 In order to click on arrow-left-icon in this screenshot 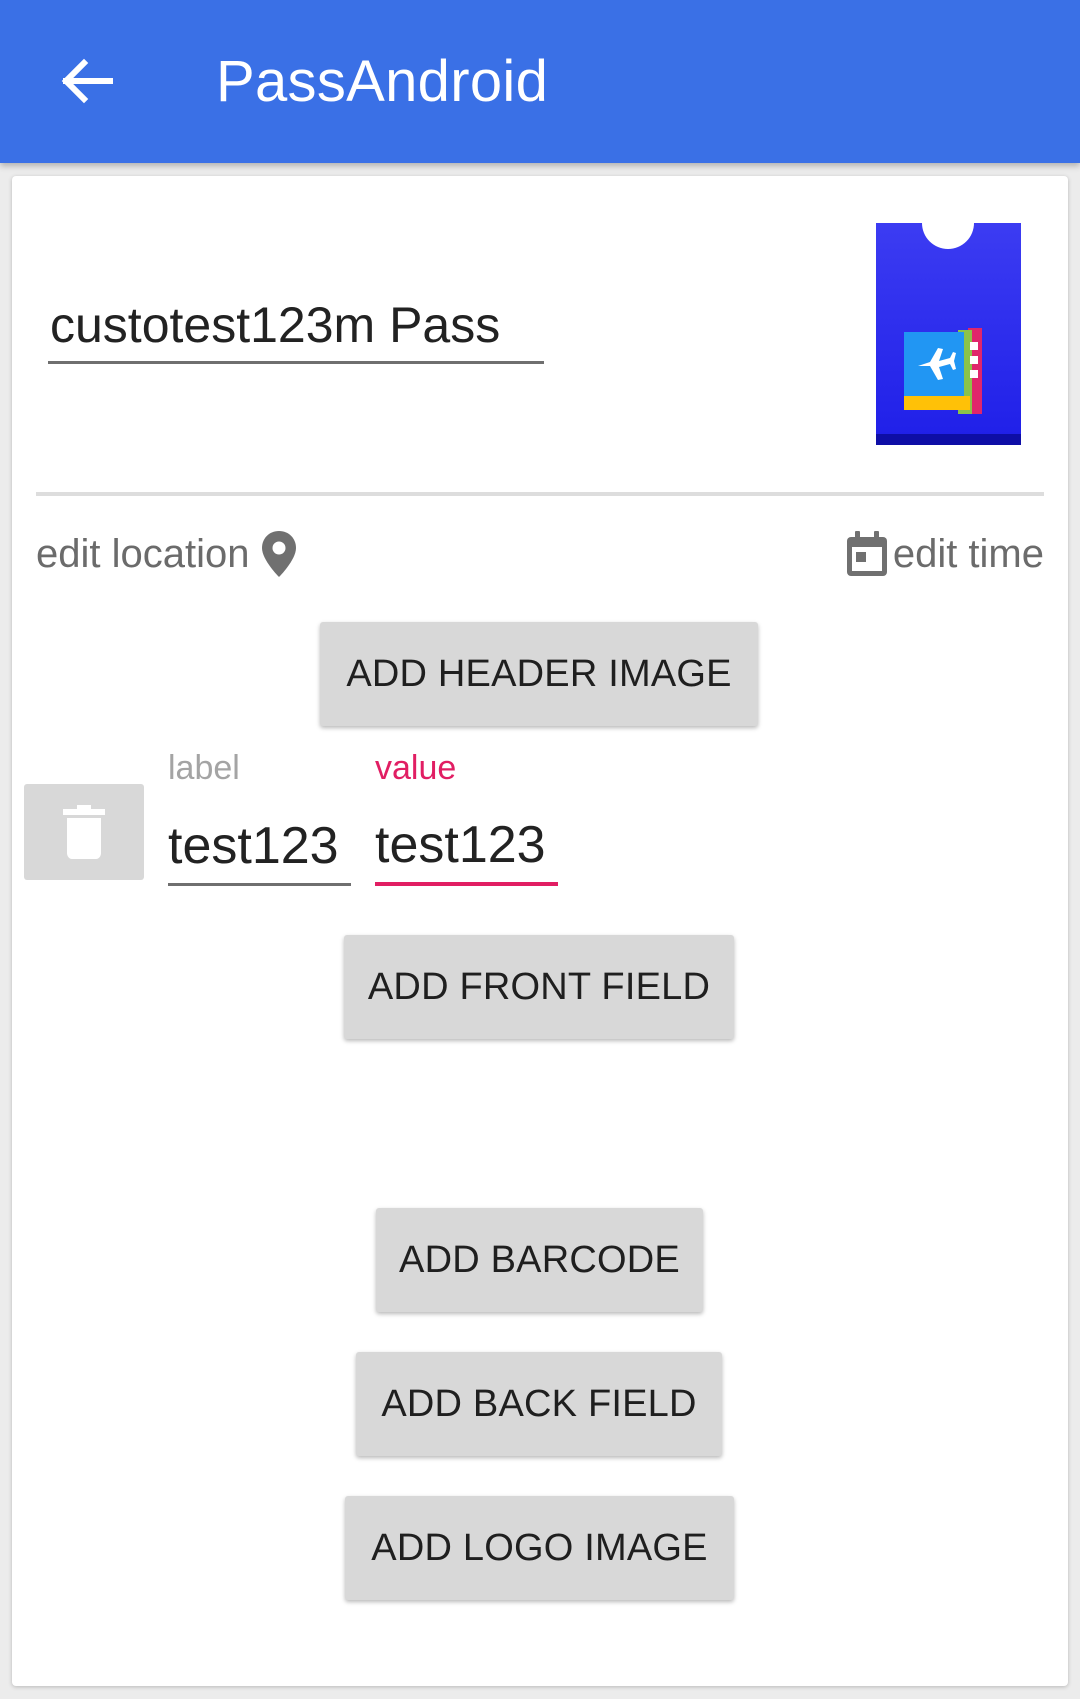, I will do `click(87, 81)`.